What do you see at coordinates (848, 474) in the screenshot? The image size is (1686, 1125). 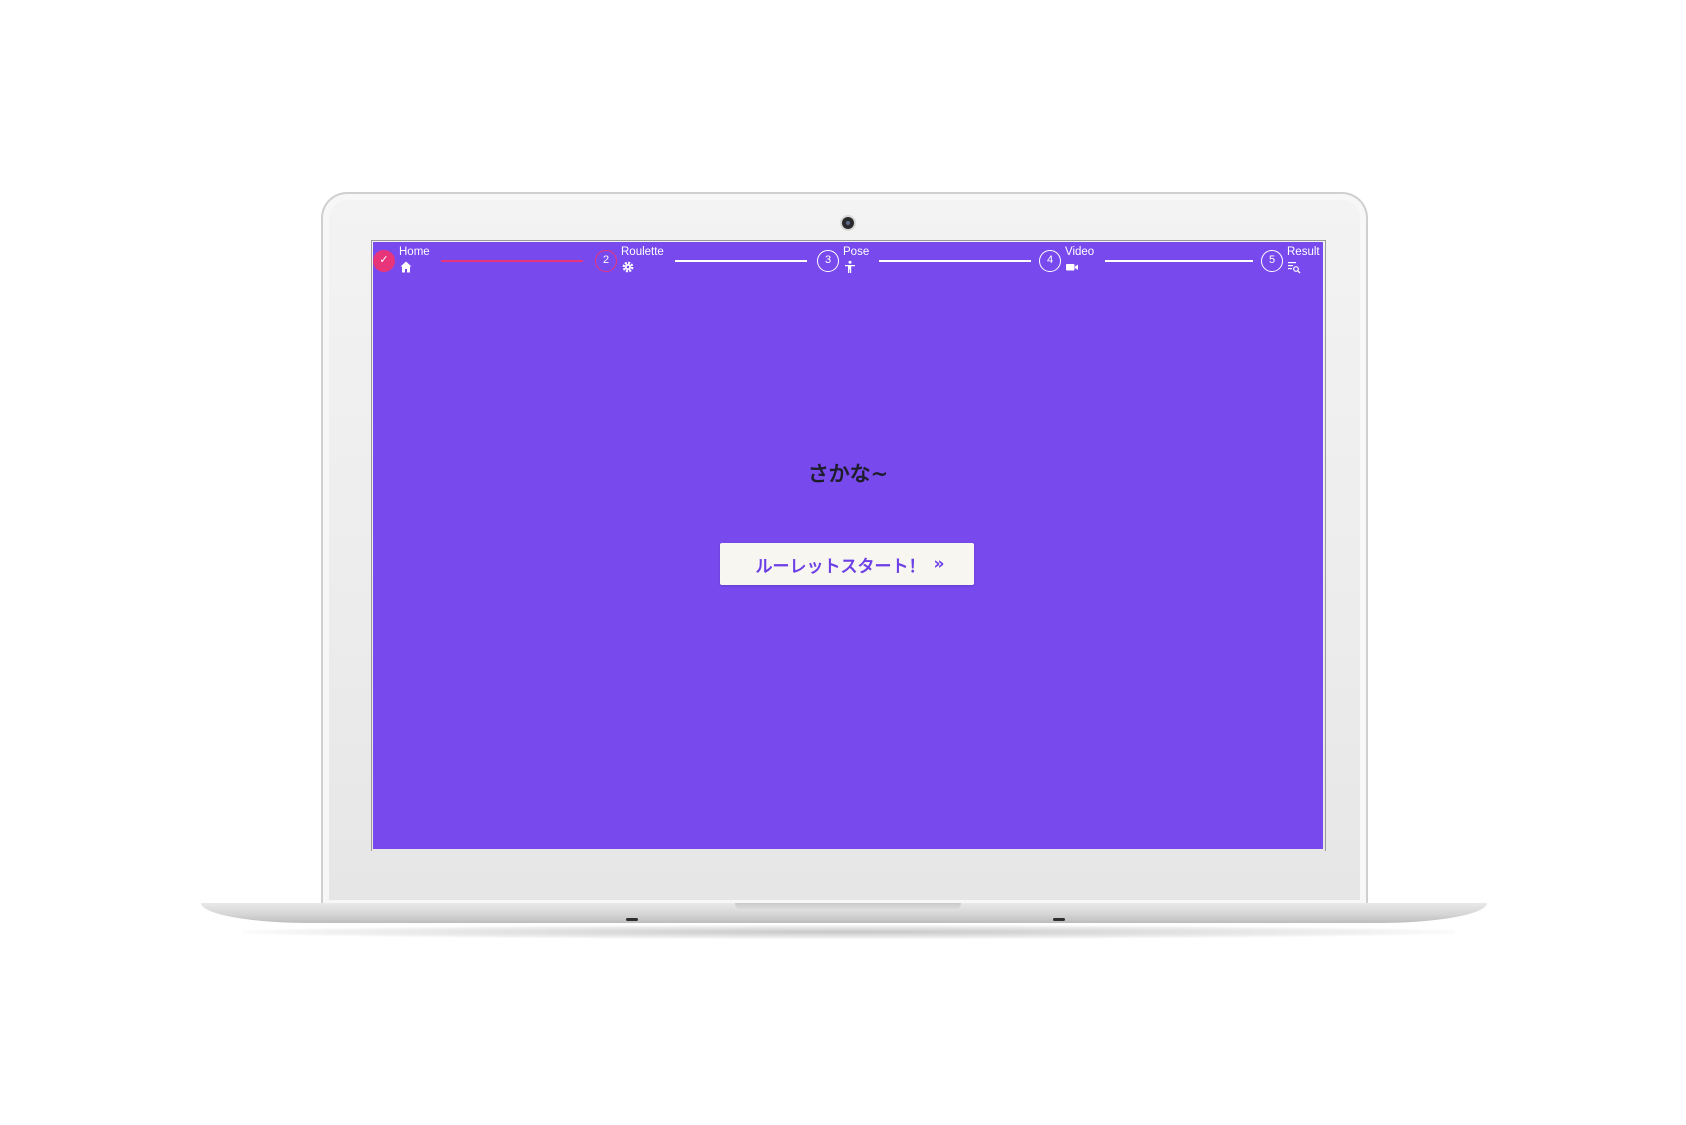 I see `category-title: さかな~` at bounding box center [848, 474].